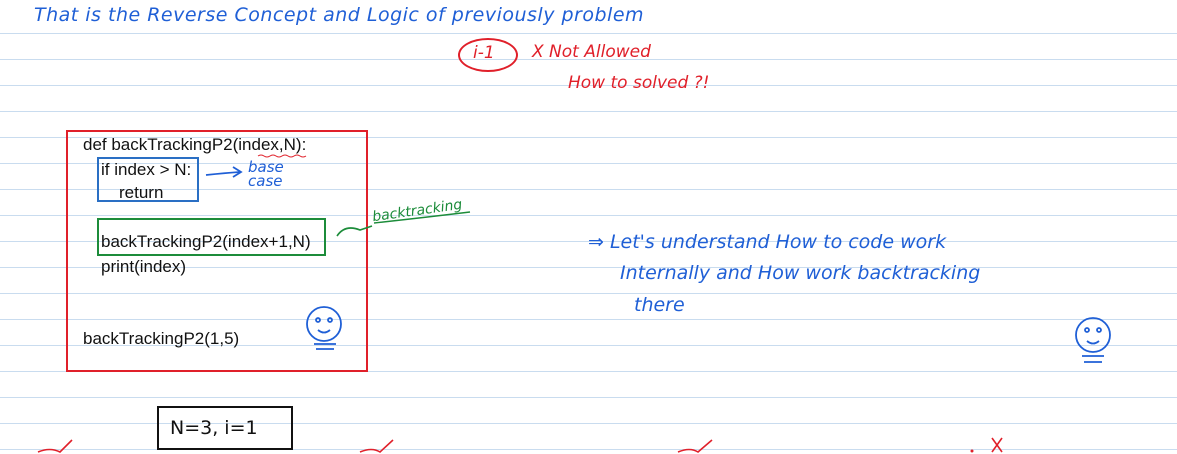 The image size is (1177, 454). What do you see at coordinates (324, 328) in the screenshot?
I see `smiley-icon` at bounding box center [324, 328].